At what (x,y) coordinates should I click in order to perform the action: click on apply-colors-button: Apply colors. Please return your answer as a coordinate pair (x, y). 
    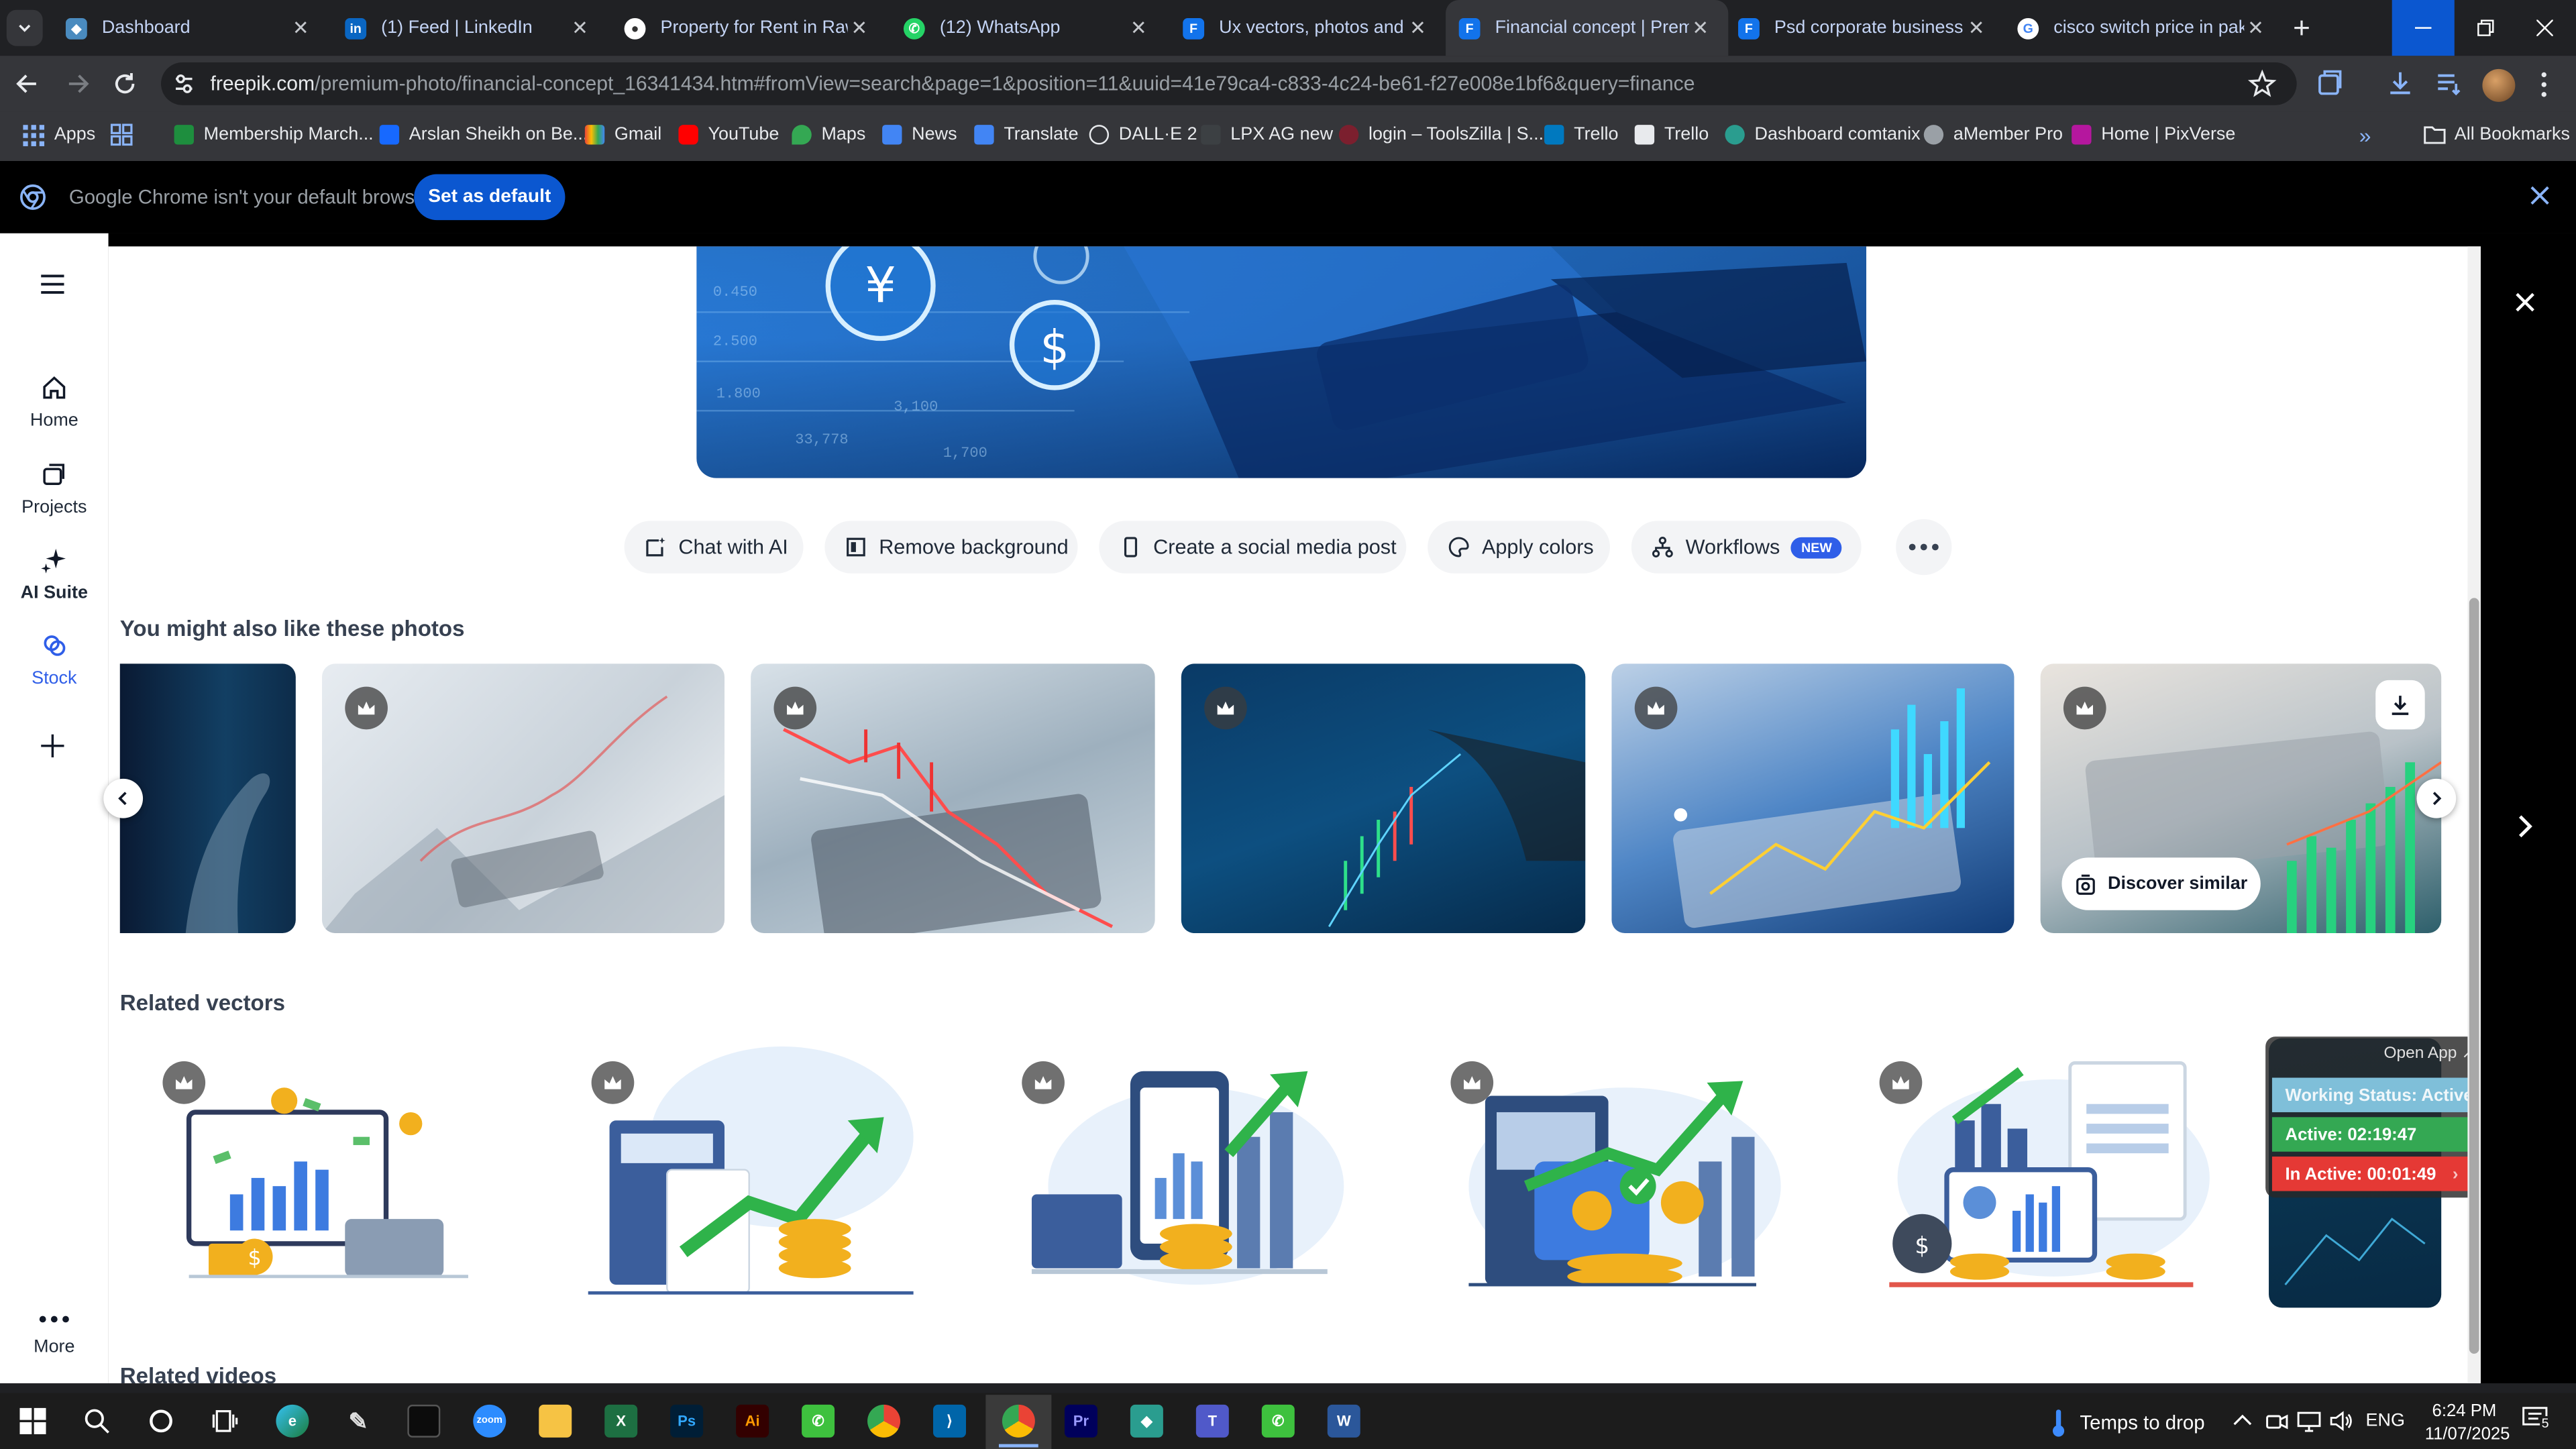
    Looking at the image, I should click on (1519, 547).